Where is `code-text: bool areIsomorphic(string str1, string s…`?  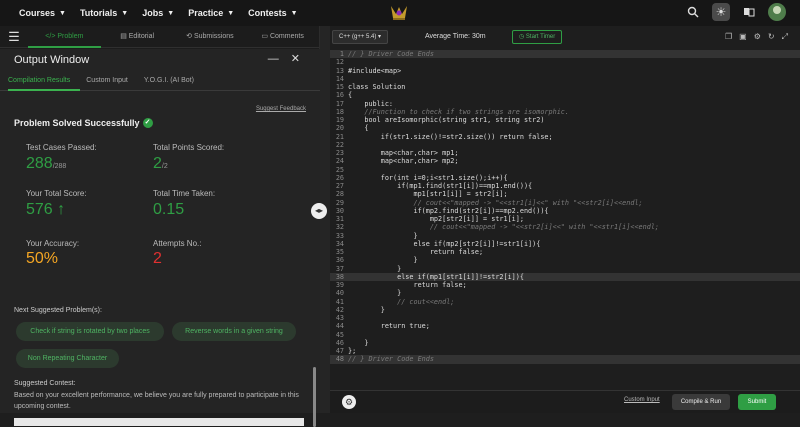
code-text: bool areIsomorphic(string str1, string s… is located at coordinates (446, 120).